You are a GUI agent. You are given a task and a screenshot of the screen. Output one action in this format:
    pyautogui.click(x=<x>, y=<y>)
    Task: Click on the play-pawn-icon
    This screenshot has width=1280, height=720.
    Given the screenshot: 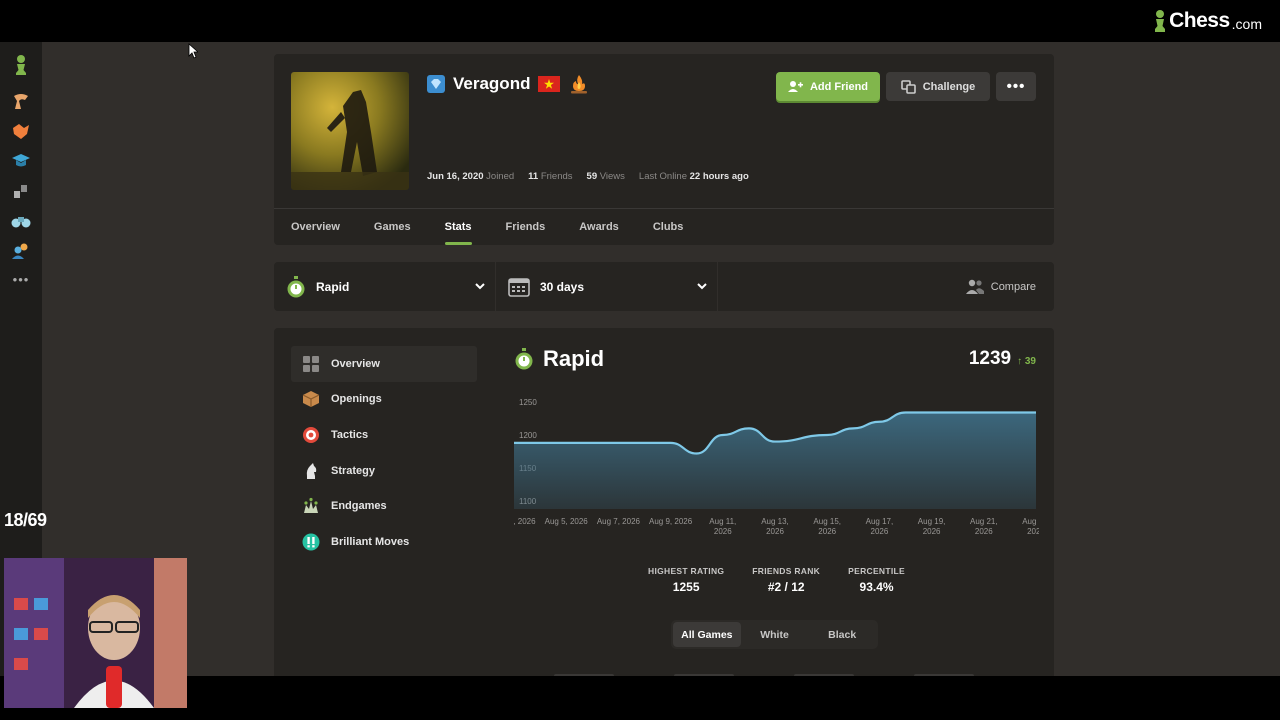 What is the action you would take?
    pyautogui.click(x=21, y=65)
    